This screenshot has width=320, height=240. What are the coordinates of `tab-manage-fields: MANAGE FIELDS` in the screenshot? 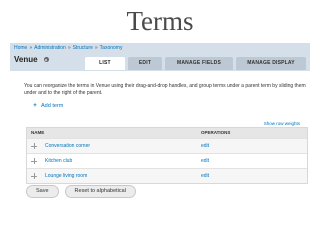 It's located at (199, 63).